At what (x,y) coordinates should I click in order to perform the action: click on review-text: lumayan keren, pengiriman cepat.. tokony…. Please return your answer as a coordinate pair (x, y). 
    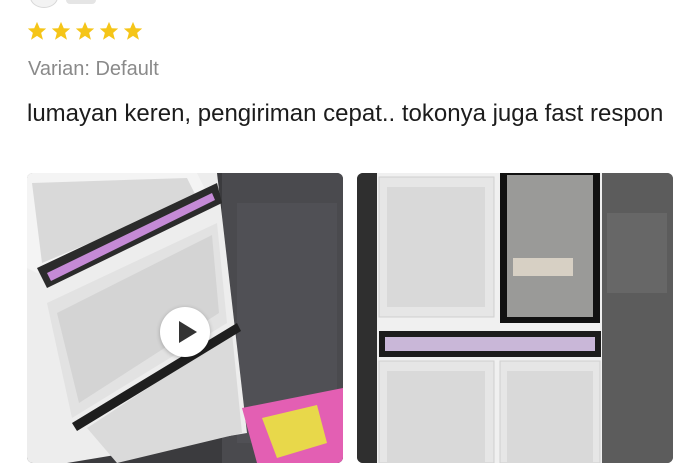
    Looking at the image, I should click on (345, 113).